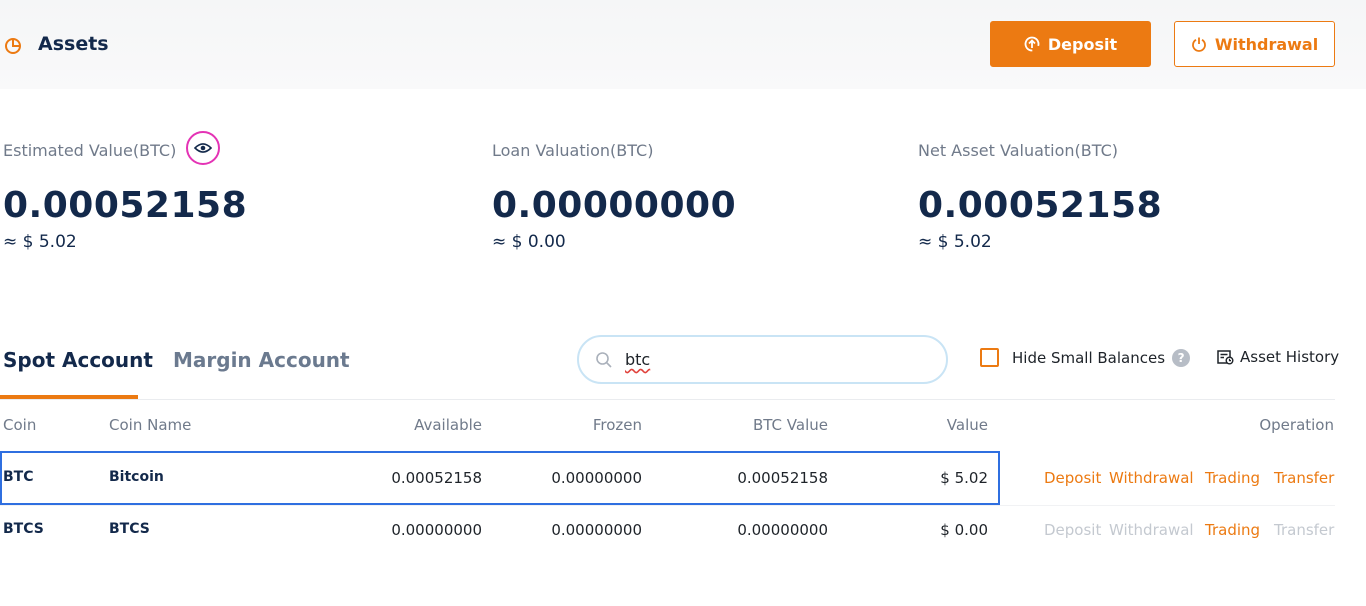 This screenshot has height=606, width=1366. What do you see at coordinates (1082, 44) in the screenshot?
I see `deposit-button-label: Deposit` at bounding box center [1082, 44].